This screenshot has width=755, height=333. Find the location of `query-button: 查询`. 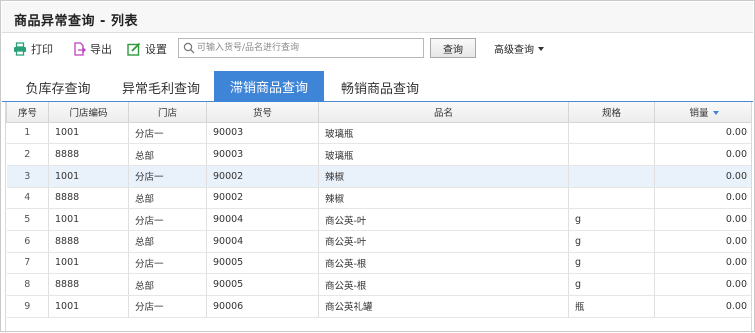

query-button: 查询 is located at coordinates (453, 48).